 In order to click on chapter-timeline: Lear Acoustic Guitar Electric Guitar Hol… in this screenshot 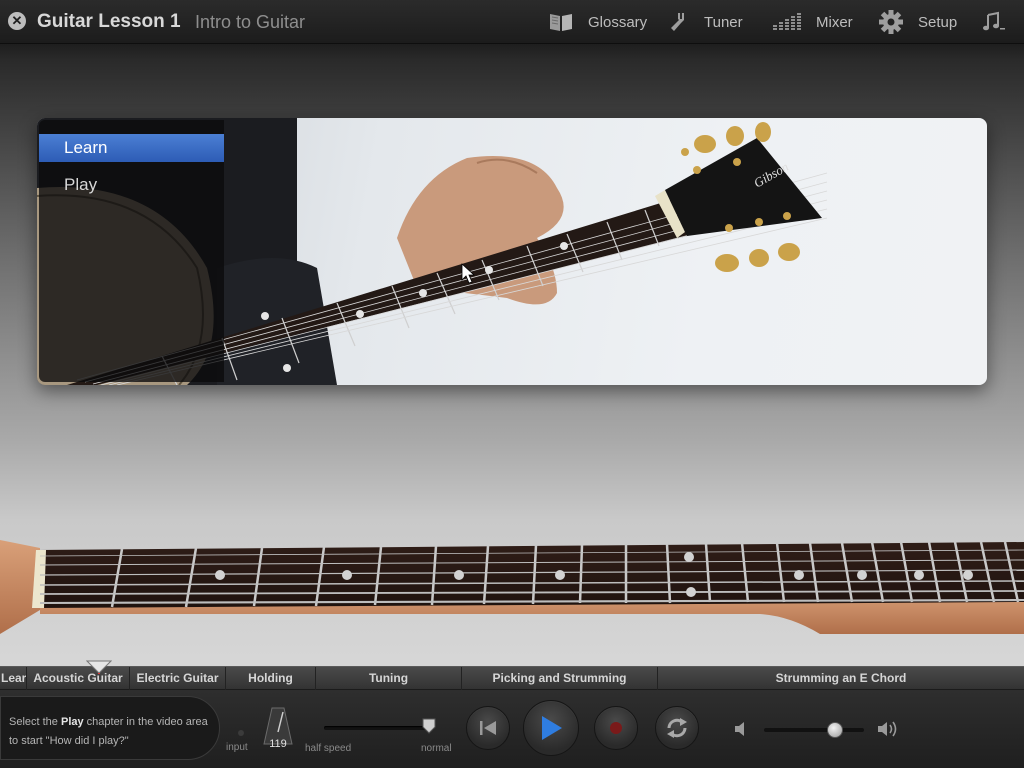, I will do `click(512, 678)`.